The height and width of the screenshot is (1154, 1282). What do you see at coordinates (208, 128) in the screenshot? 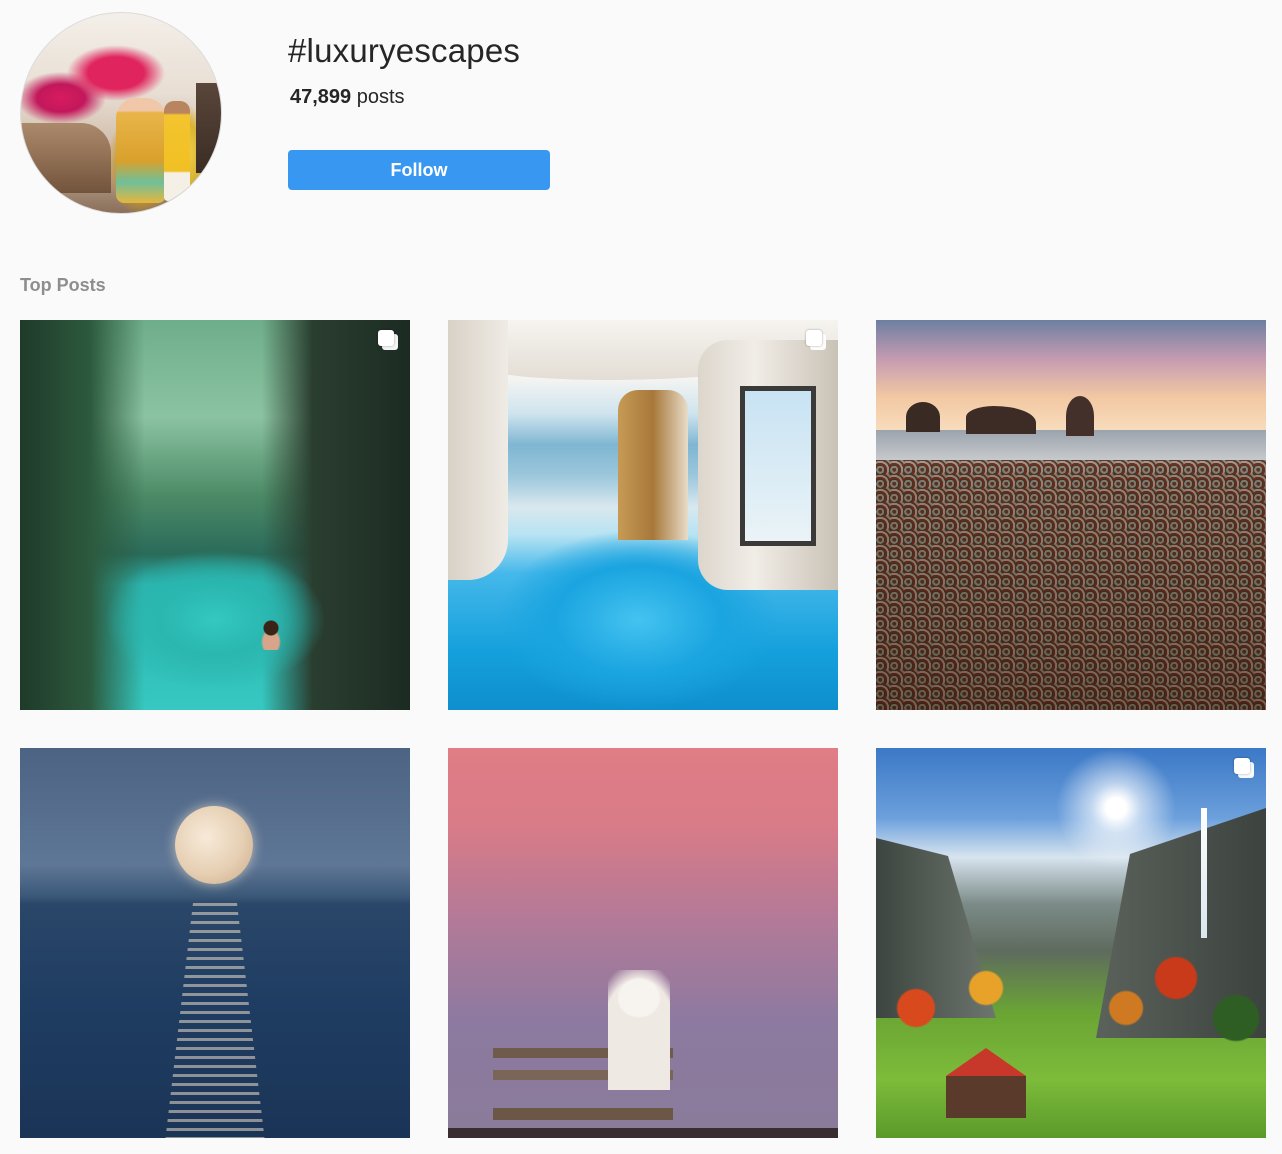
I see `avatar-door` at bounding box center [208, 128].